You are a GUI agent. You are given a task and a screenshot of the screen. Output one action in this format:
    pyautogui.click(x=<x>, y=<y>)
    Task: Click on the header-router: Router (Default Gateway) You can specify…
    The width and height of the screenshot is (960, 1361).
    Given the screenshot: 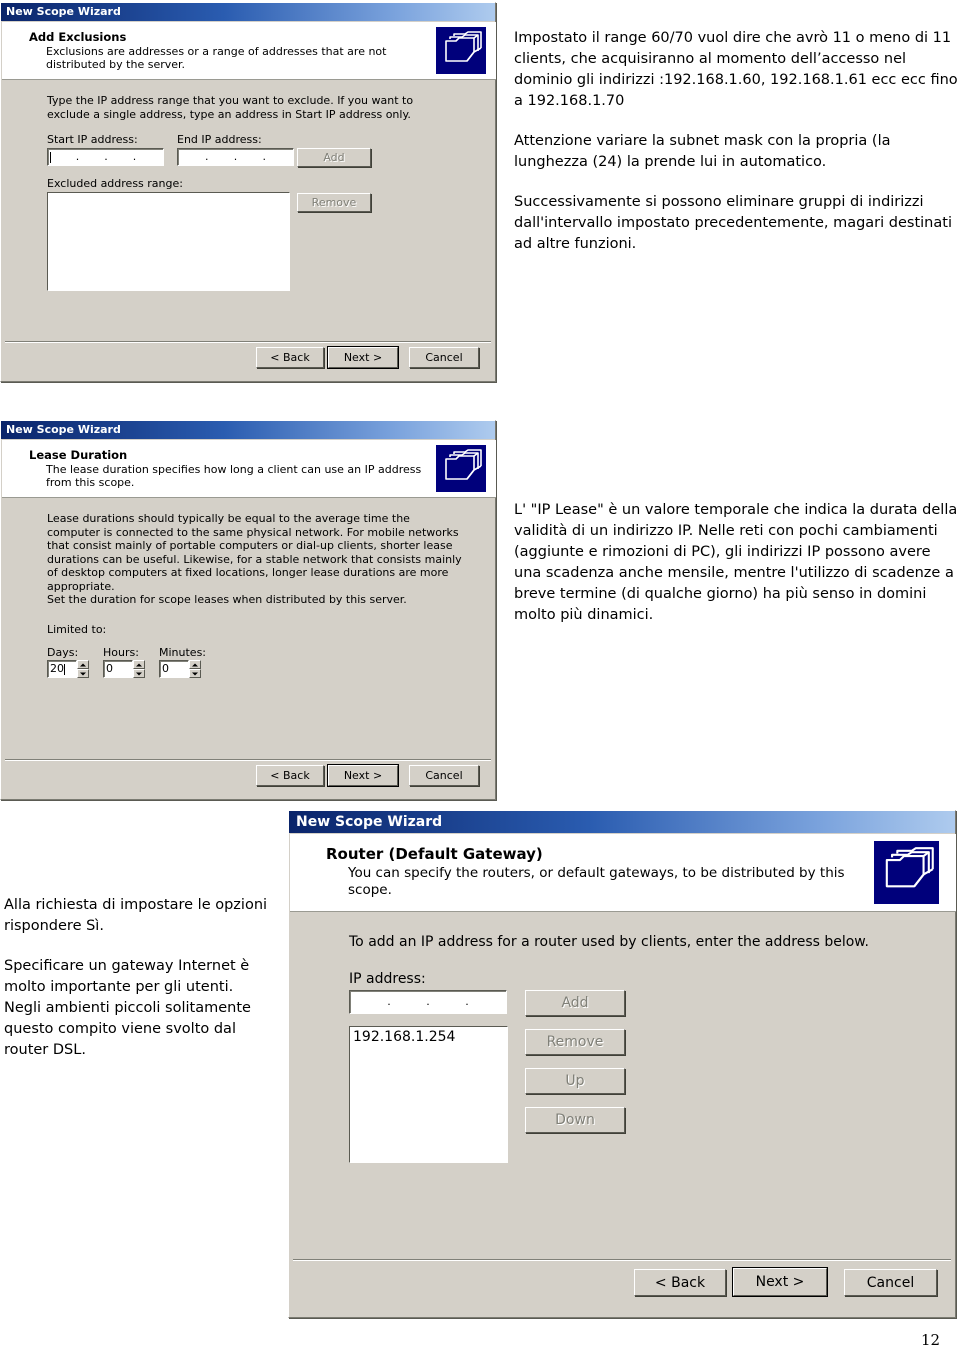 What is the action you would take?
    pyautogui.click(x=623, y=873)
    